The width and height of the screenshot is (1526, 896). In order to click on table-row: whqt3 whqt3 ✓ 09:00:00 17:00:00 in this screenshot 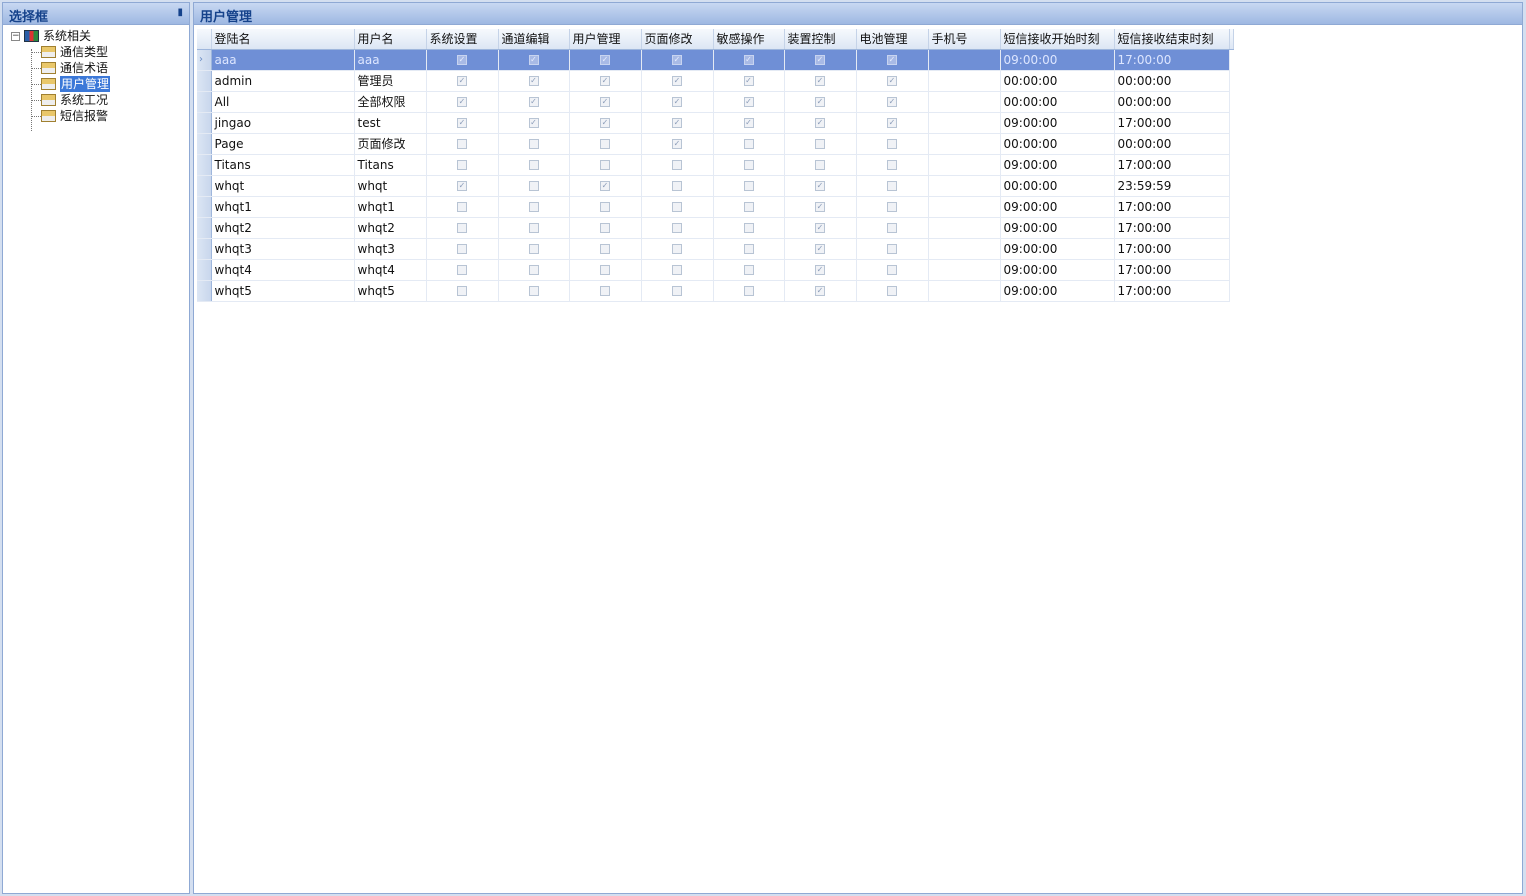, I will do `click(715, 249)`.